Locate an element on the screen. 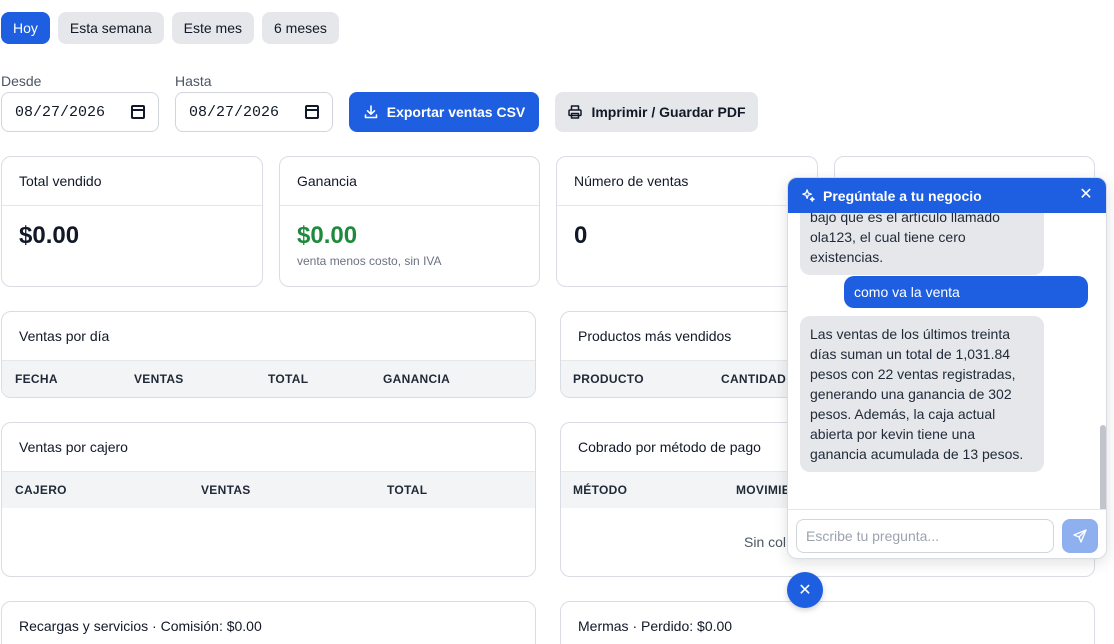 This screenshot has height=644, width=1114. hasta-date-value: 08/27/2026 is located at coordinates (234, 112).